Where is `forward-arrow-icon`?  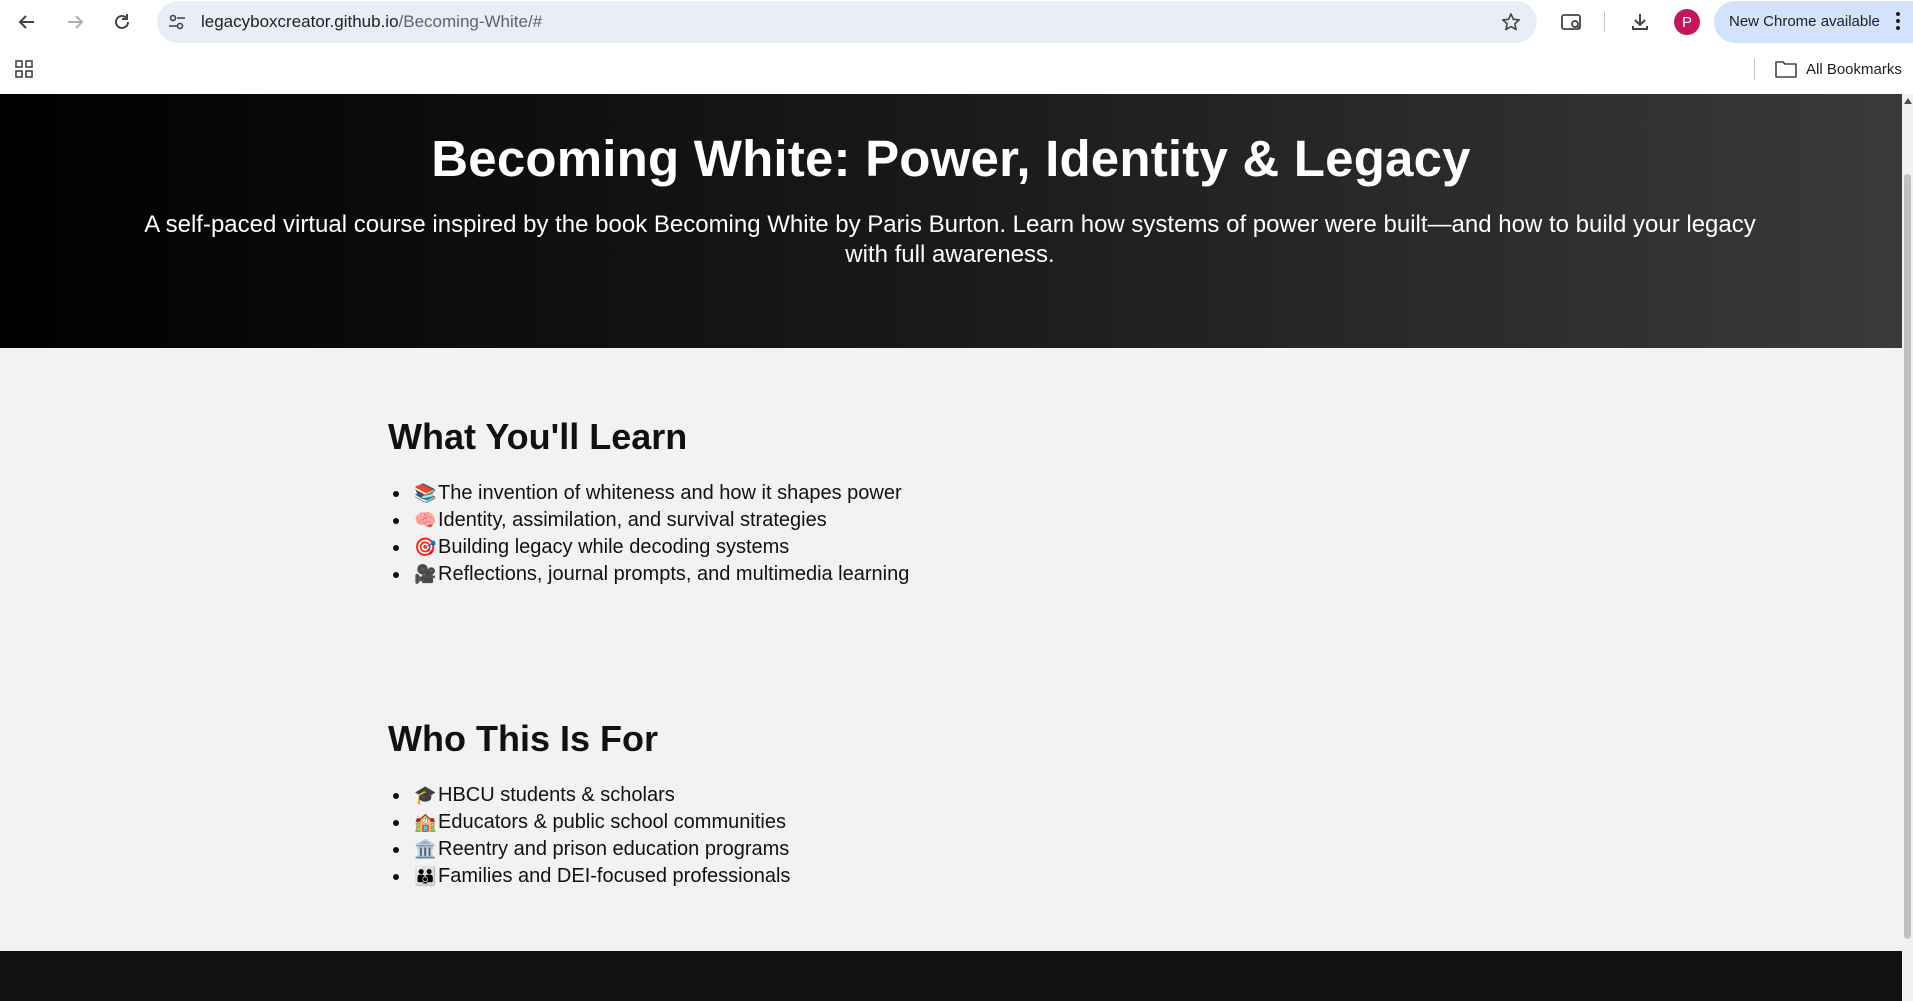 forward-arrow-icon is located at coordinates (76, 22).